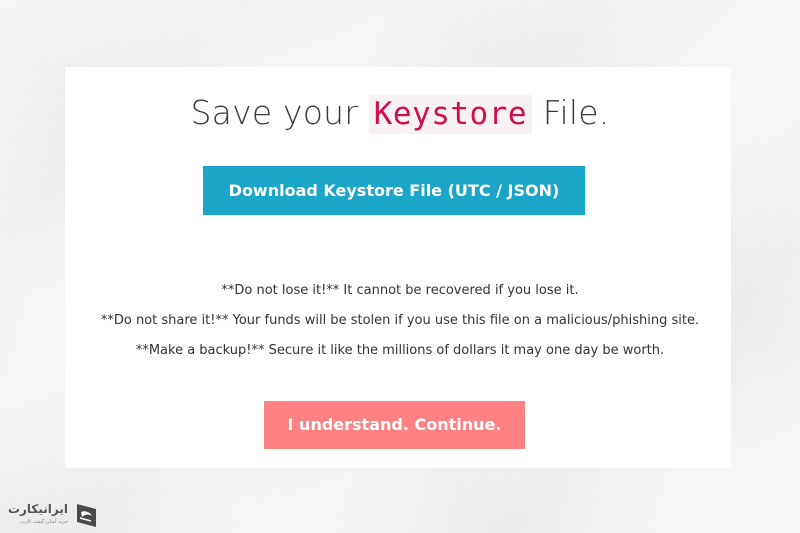 The height and width of the screenshot is (533, 800). I want to click on watermark-logo-icon, so click(86, 515).